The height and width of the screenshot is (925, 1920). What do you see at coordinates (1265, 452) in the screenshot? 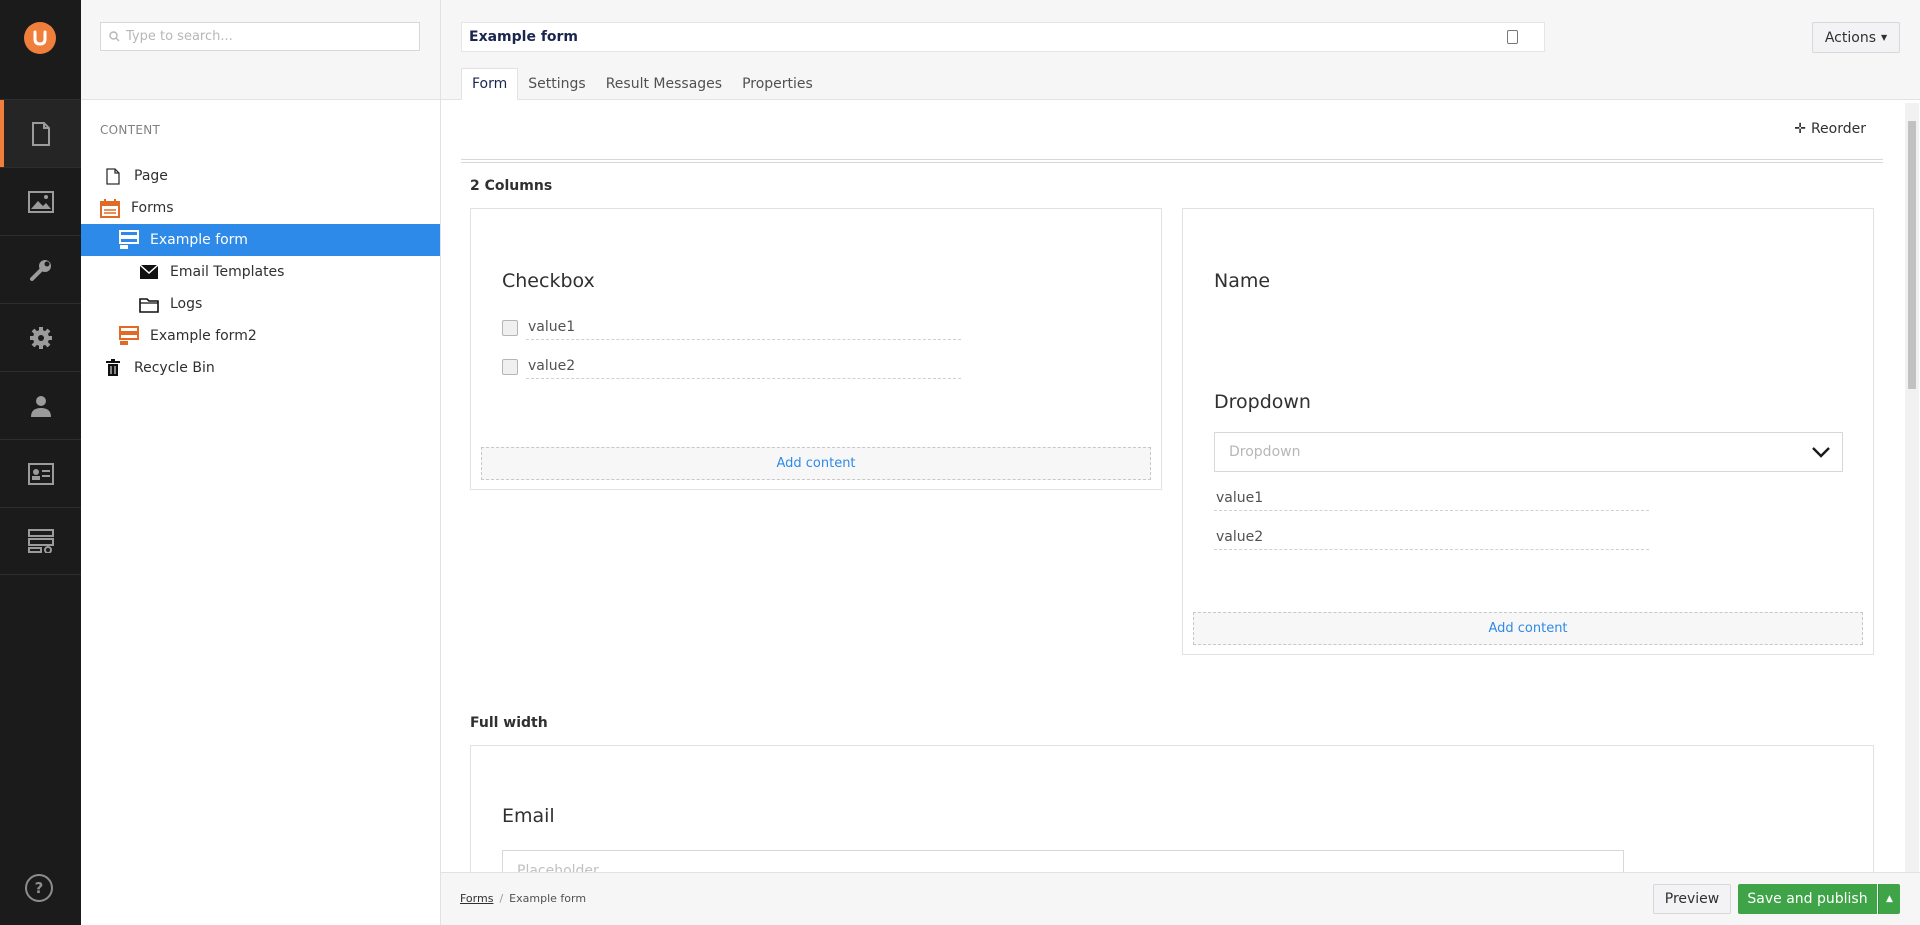
I see `dropdown-placeholder: Dropdown` at bounding box center [1265, 452].